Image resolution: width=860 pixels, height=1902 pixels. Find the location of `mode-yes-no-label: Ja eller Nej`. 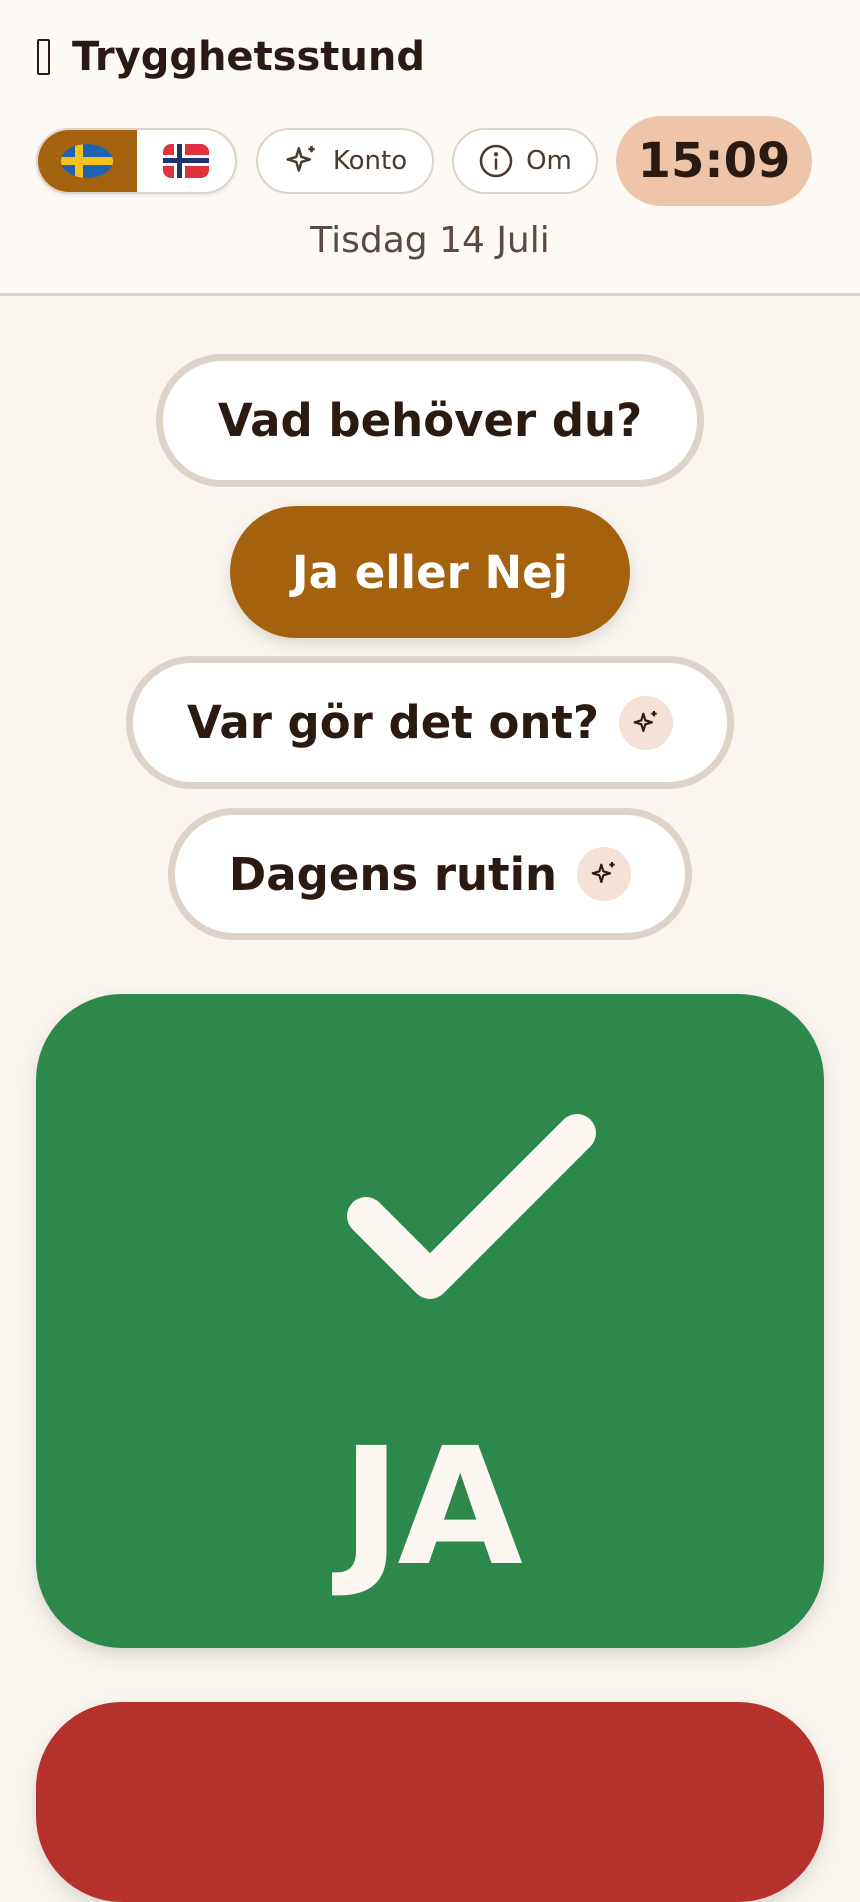

mode-yes-no-label: Ja eller Nej is located at coordinates (430, 572).